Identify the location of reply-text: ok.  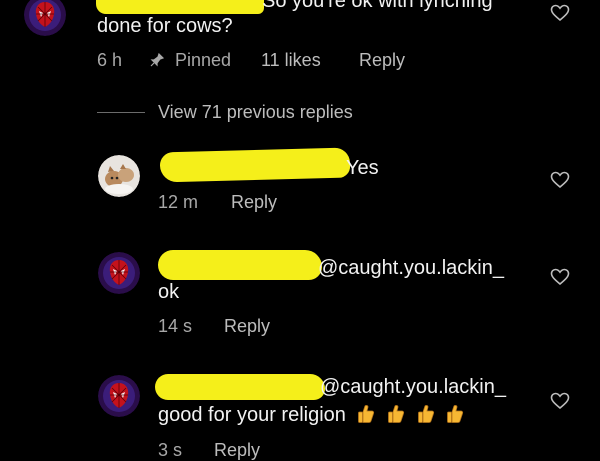
(169, 292).